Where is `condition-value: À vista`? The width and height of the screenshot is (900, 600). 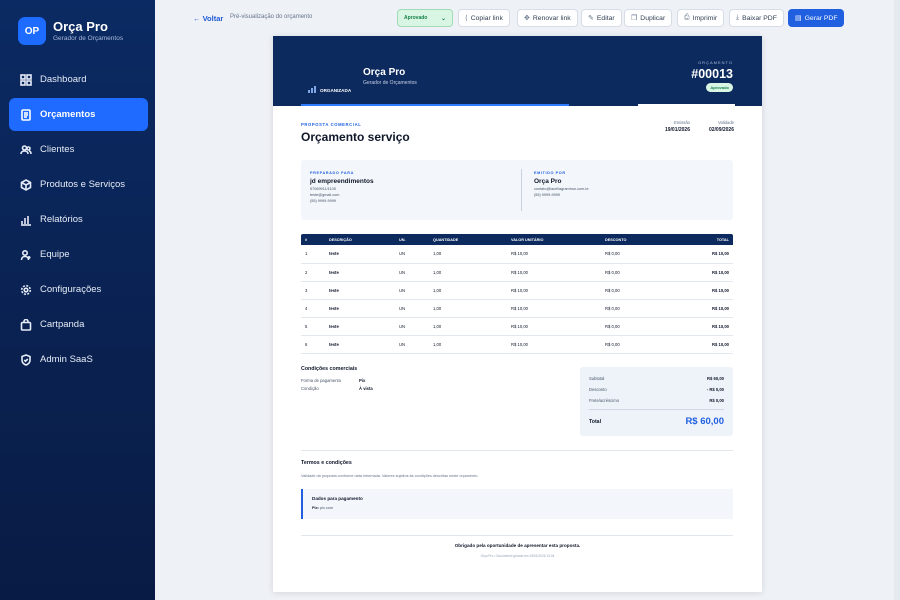 condition-value: À vista is located at coordinates (366, 388).